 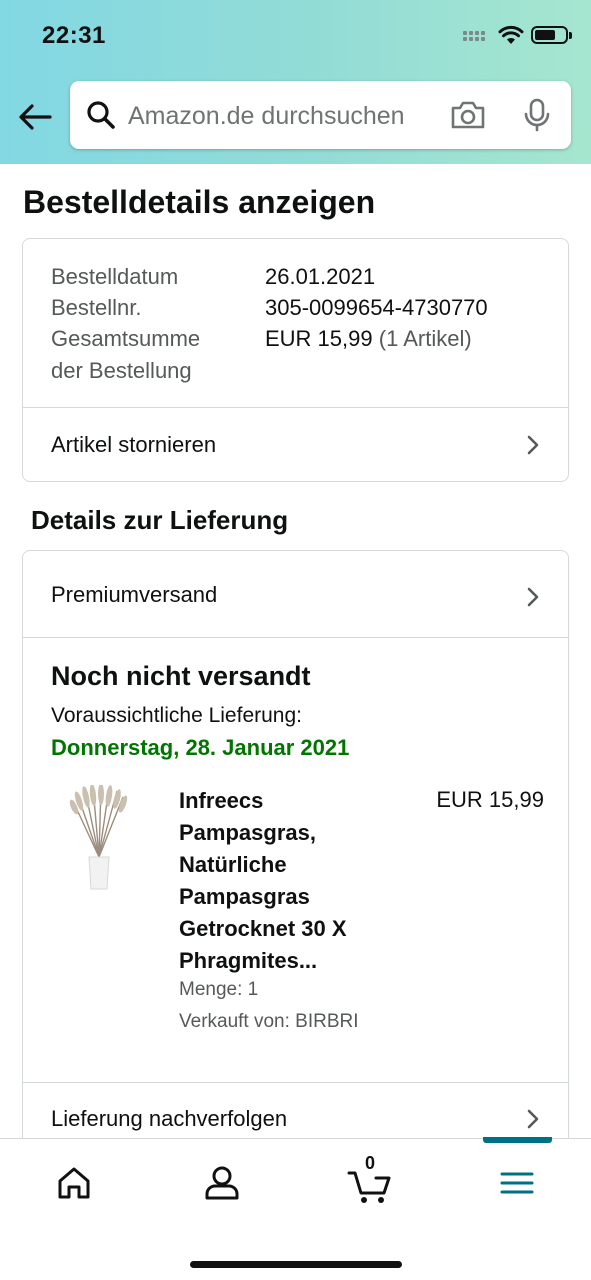 What do you see at coordinates (99, 839) in the screenshot?
I see `product-image` at bounding box center [99, 839].